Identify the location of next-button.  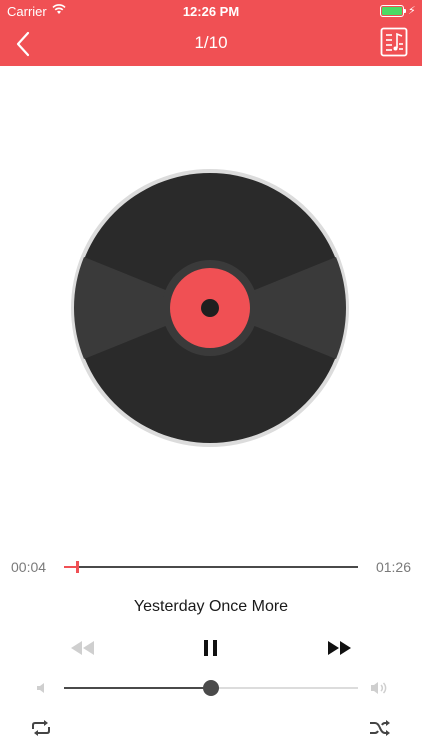
(340, 648).